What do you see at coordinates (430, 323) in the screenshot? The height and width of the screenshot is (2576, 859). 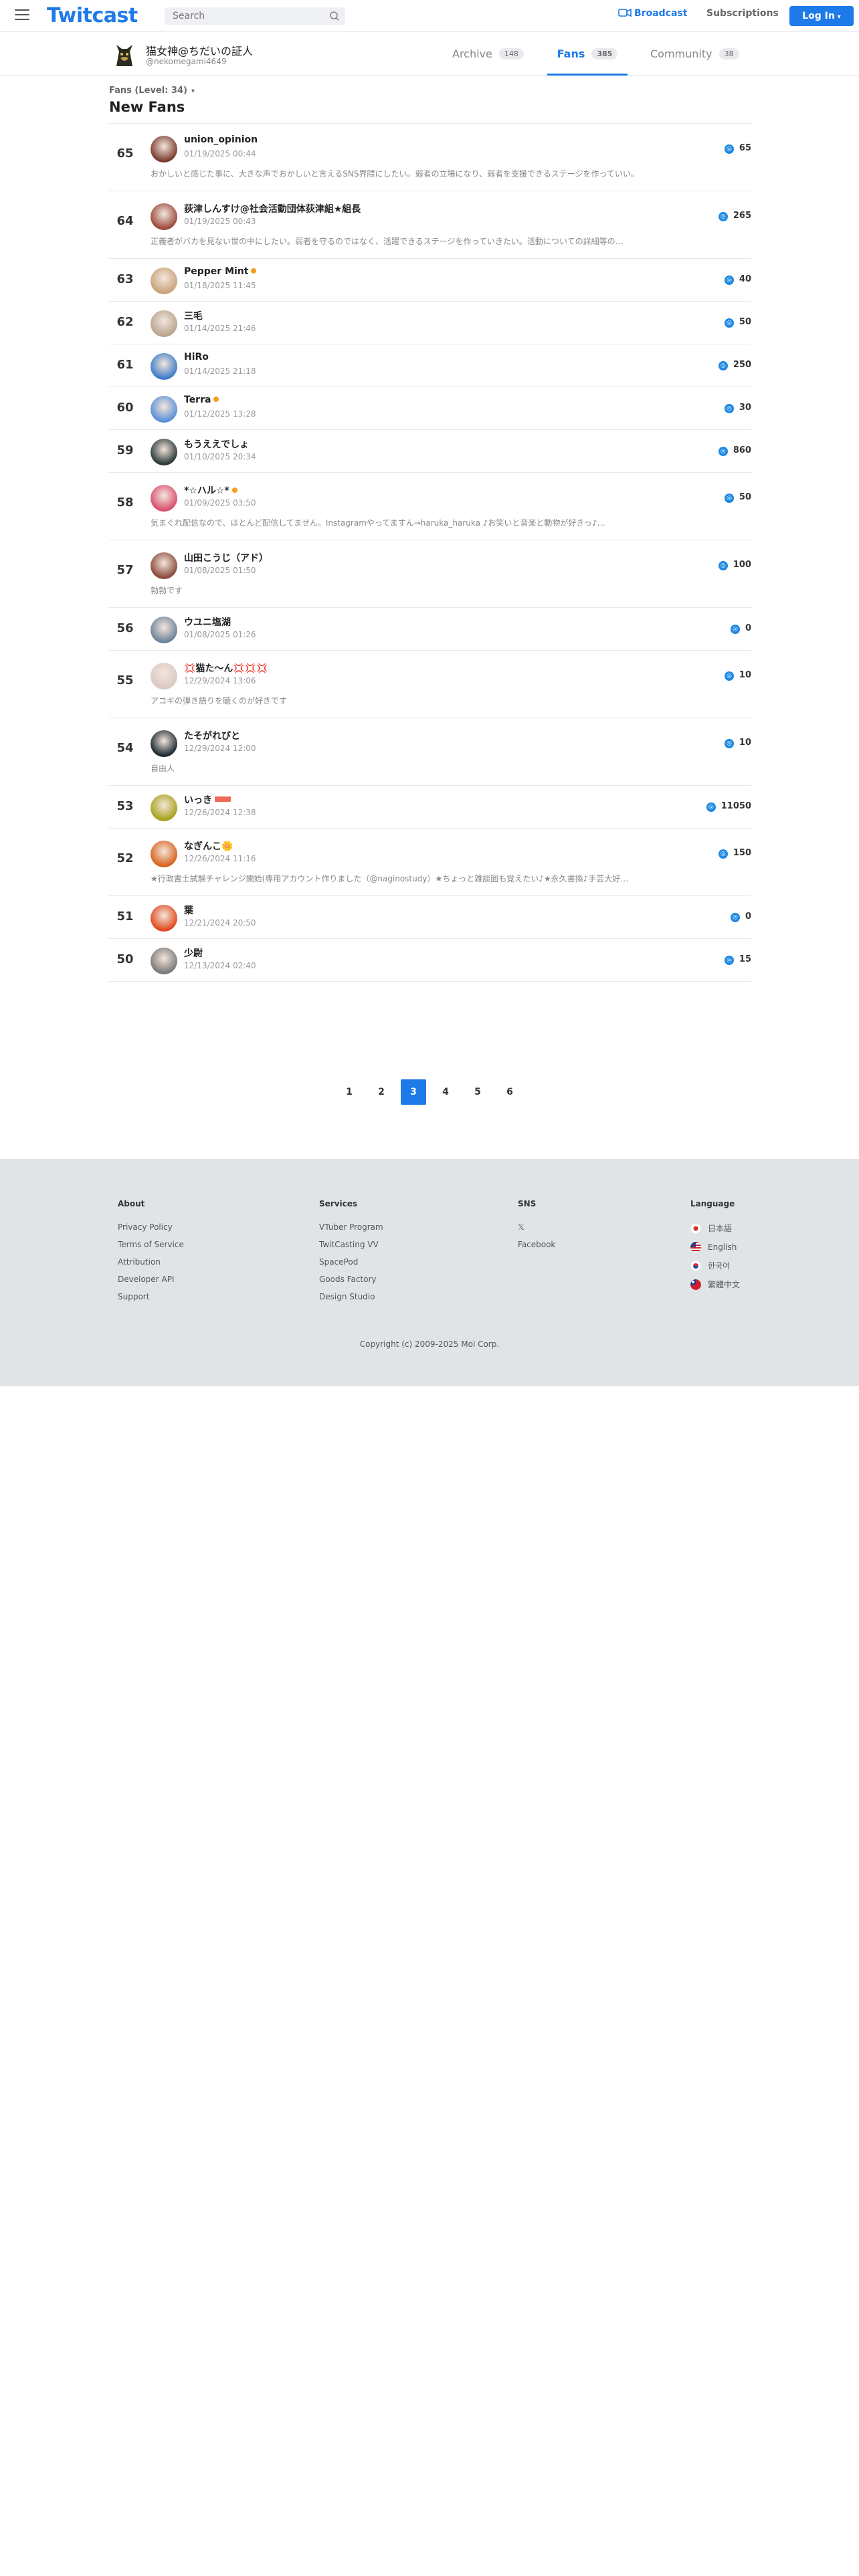 I see `fan-row: 62 三毛 01/14/2025 21:46 ◎ 50` at bounding box center [430, 323].